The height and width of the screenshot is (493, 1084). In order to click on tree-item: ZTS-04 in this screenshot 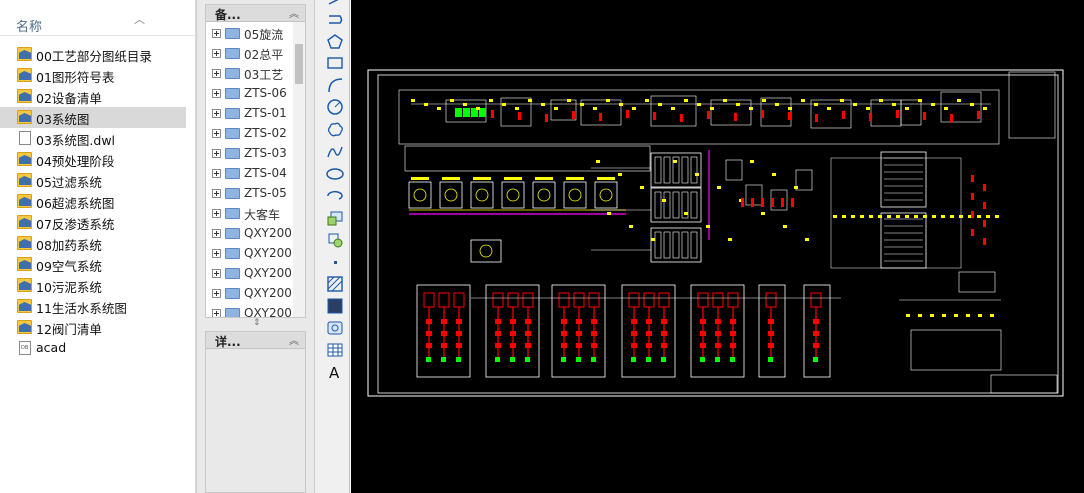, I will do `click(255, 174)`.